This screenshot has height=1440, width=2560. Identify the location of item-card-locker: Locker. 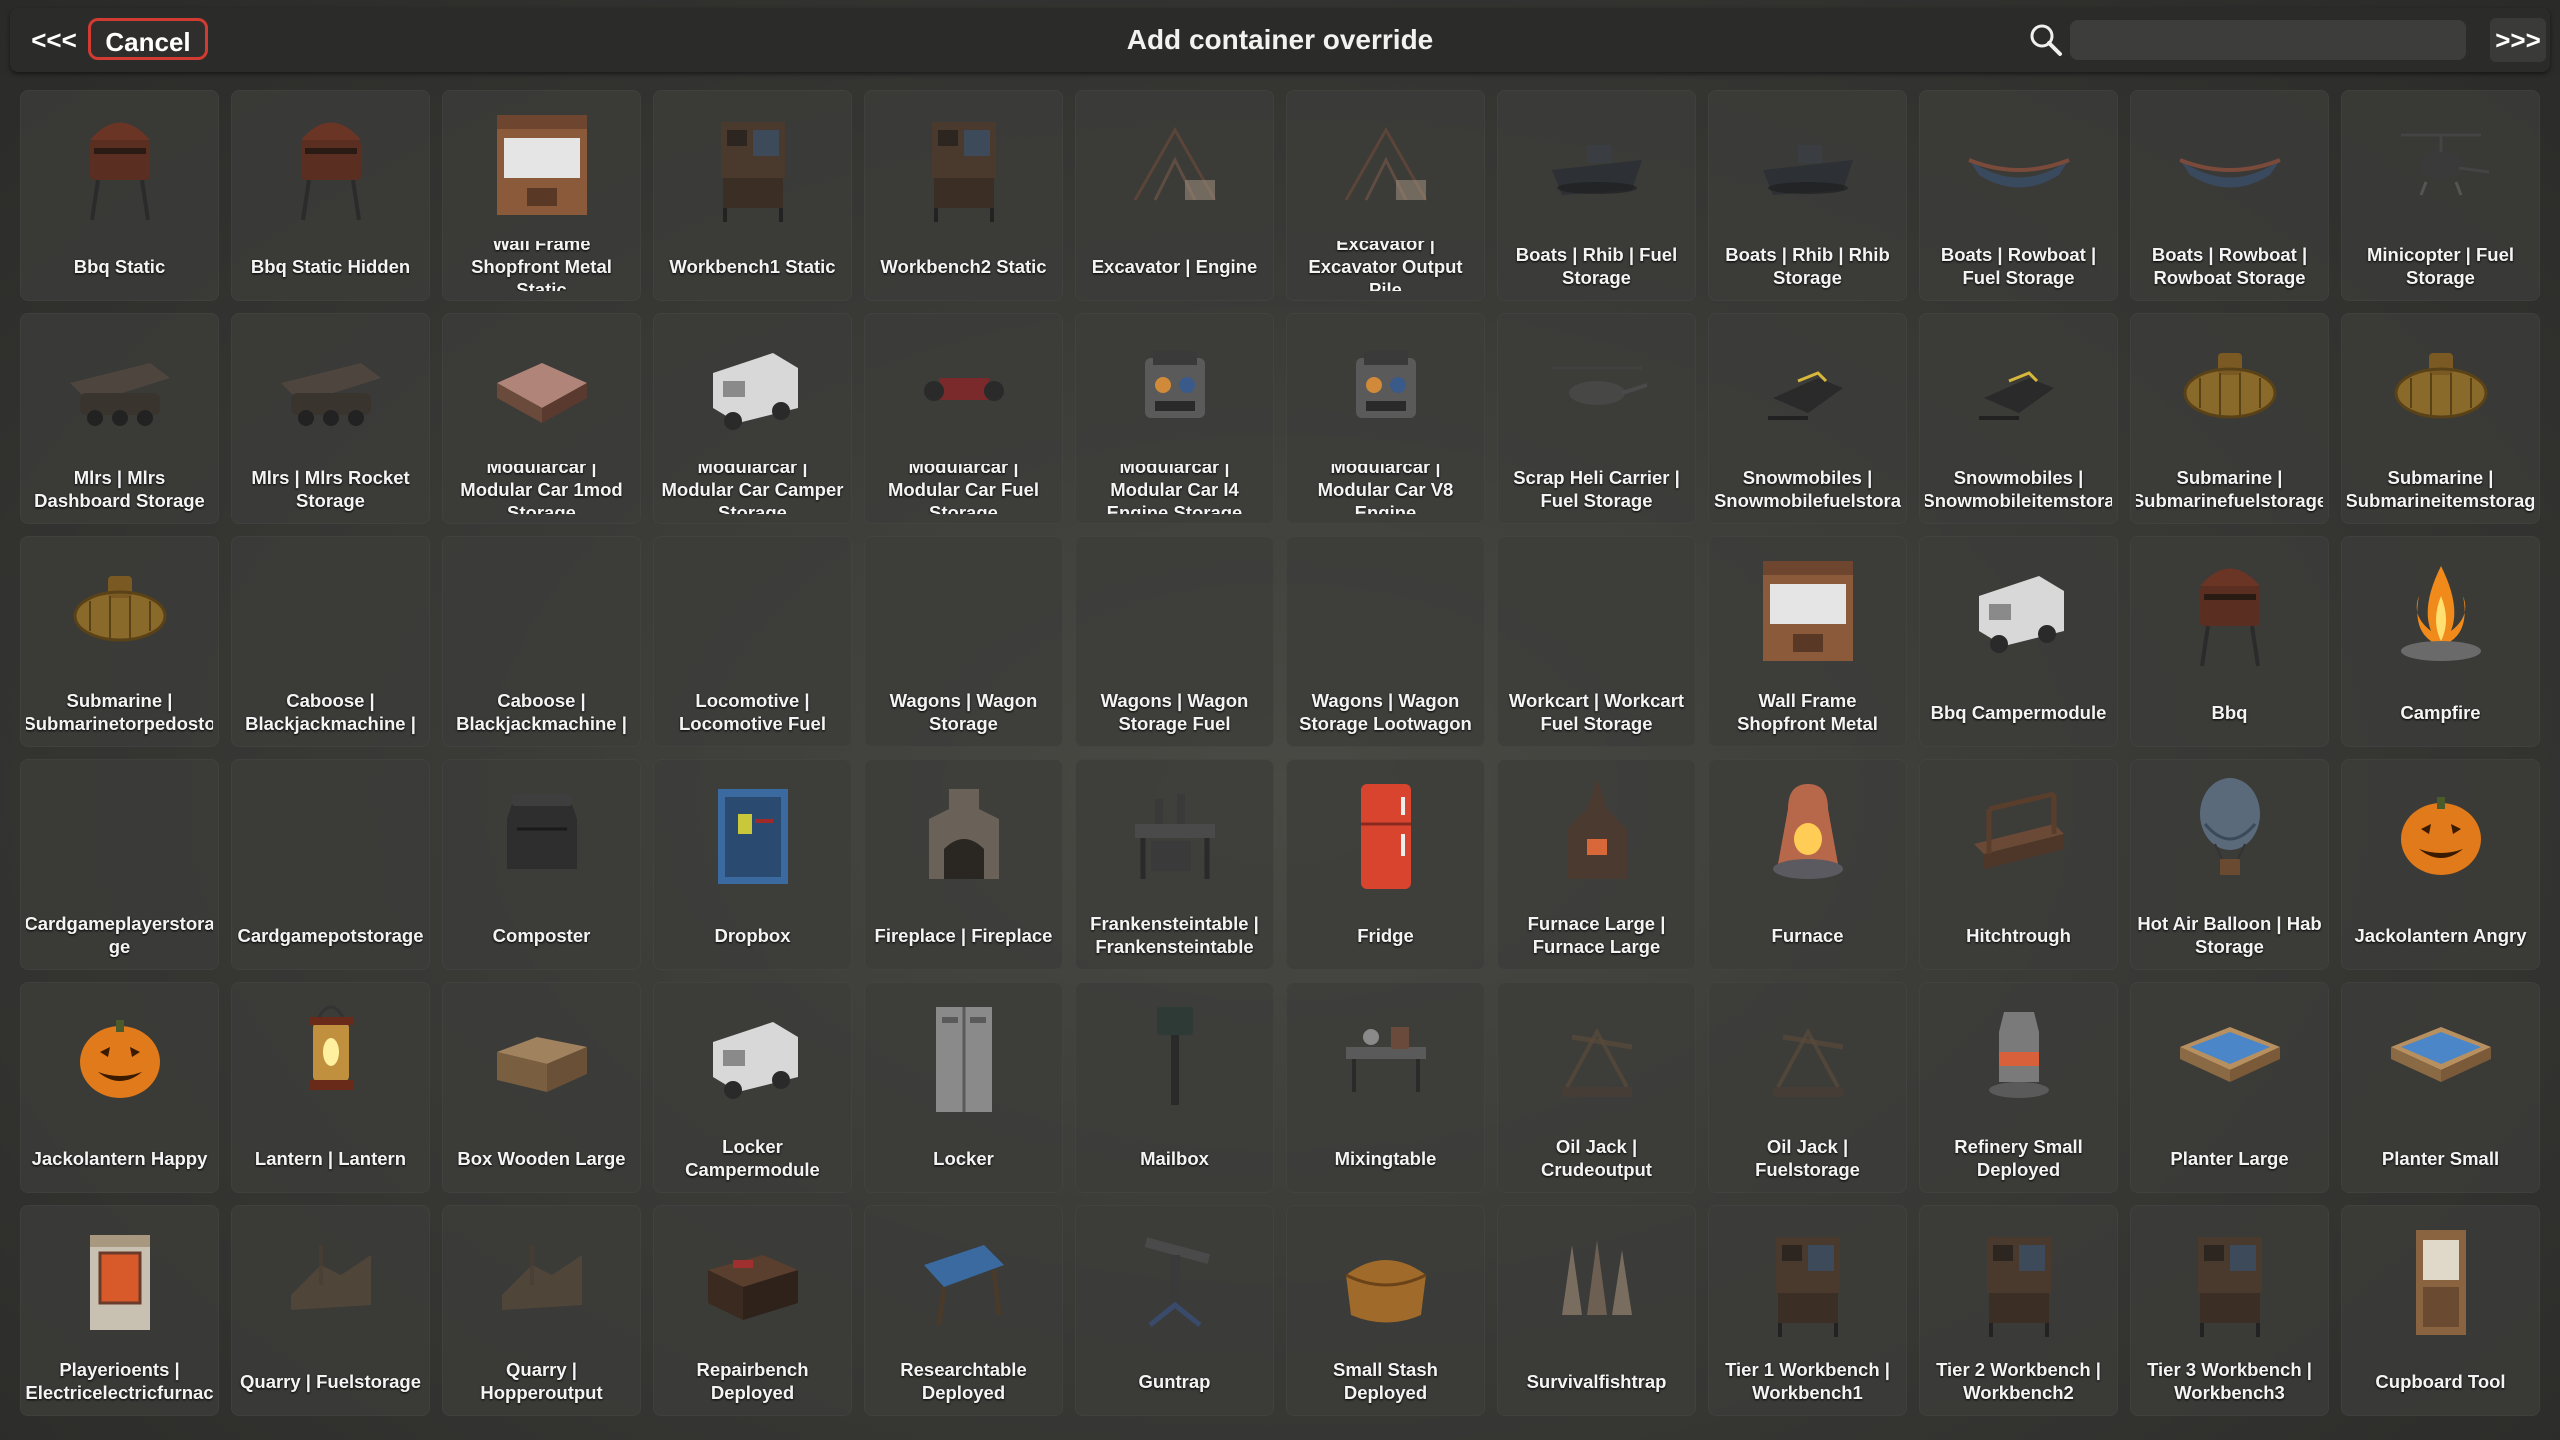
(963, 1087).